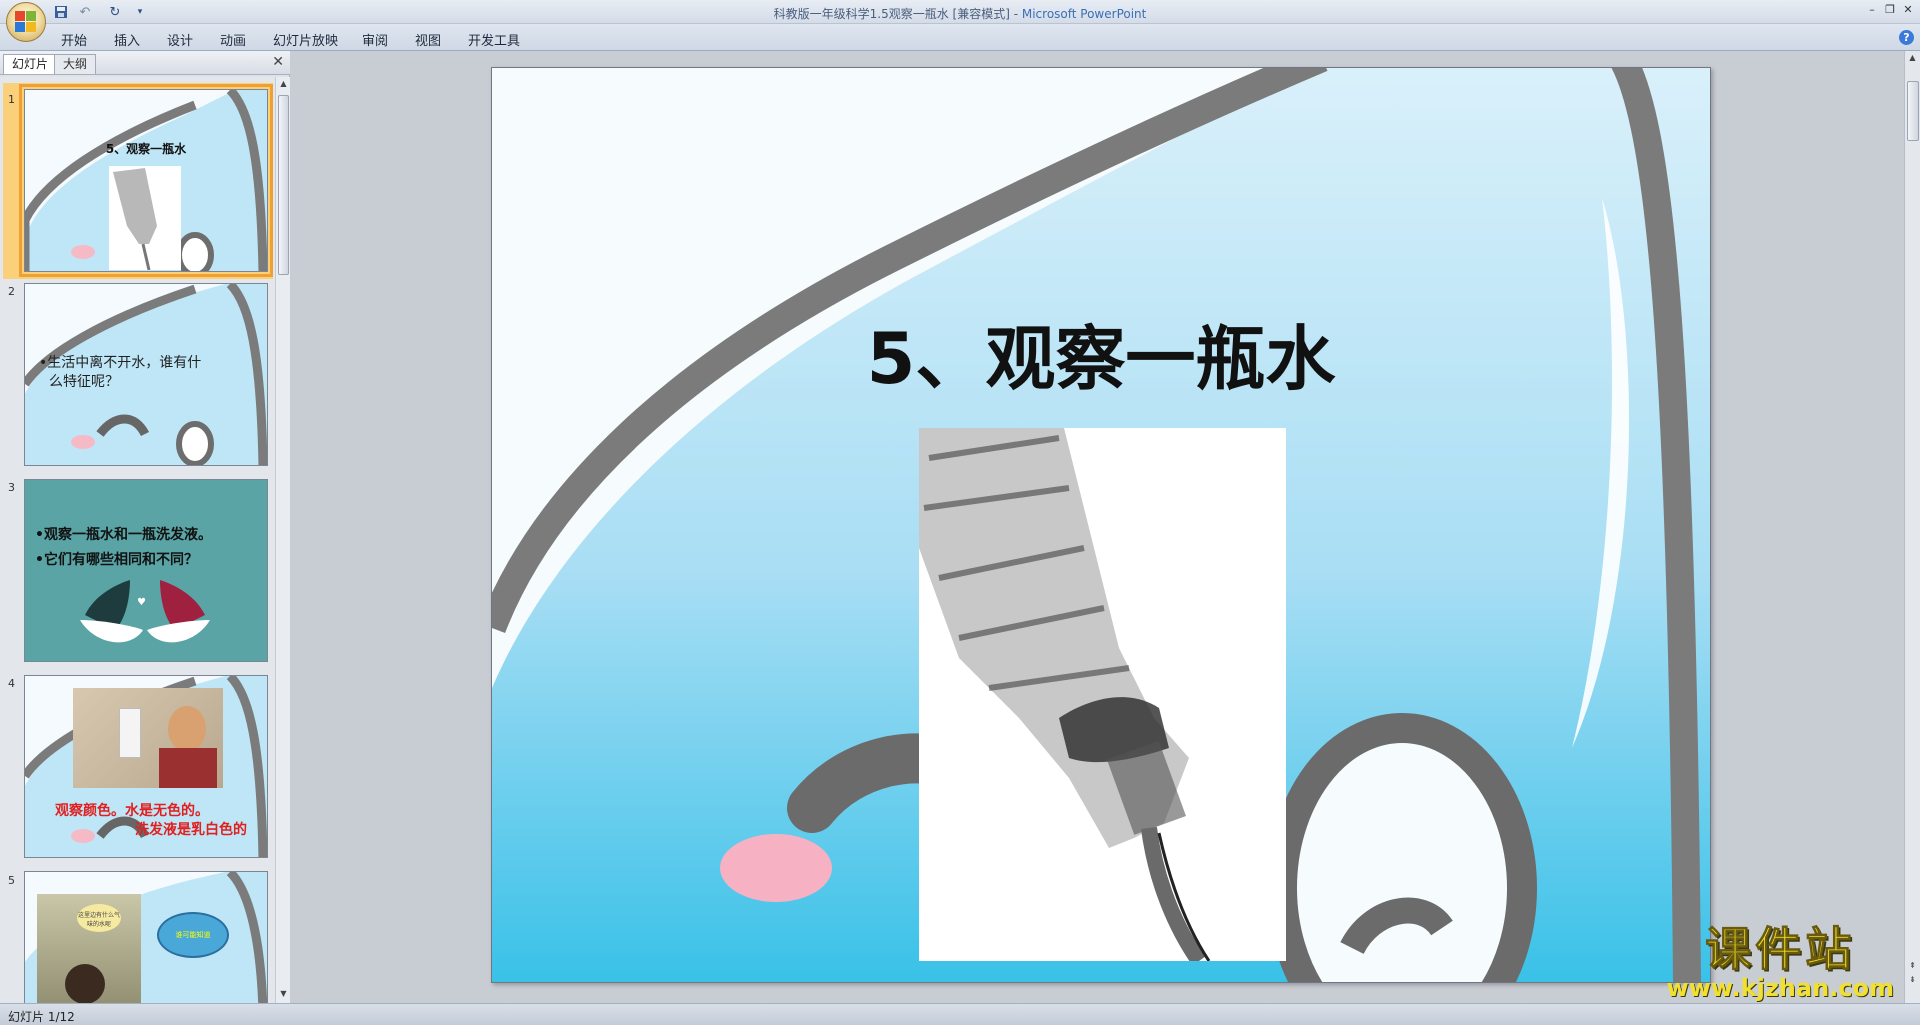 This screenshot has height=1025, width=1920. I want to click on thumbnail-number: 3, so click(11, 487).